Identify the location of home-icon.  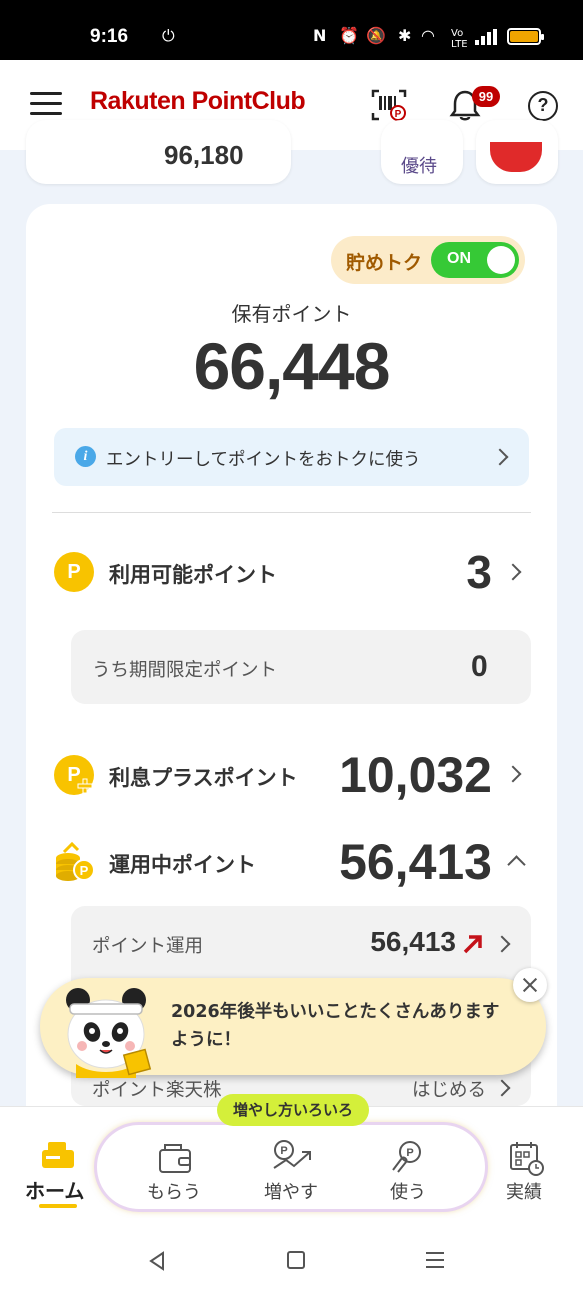
(58, 1155).